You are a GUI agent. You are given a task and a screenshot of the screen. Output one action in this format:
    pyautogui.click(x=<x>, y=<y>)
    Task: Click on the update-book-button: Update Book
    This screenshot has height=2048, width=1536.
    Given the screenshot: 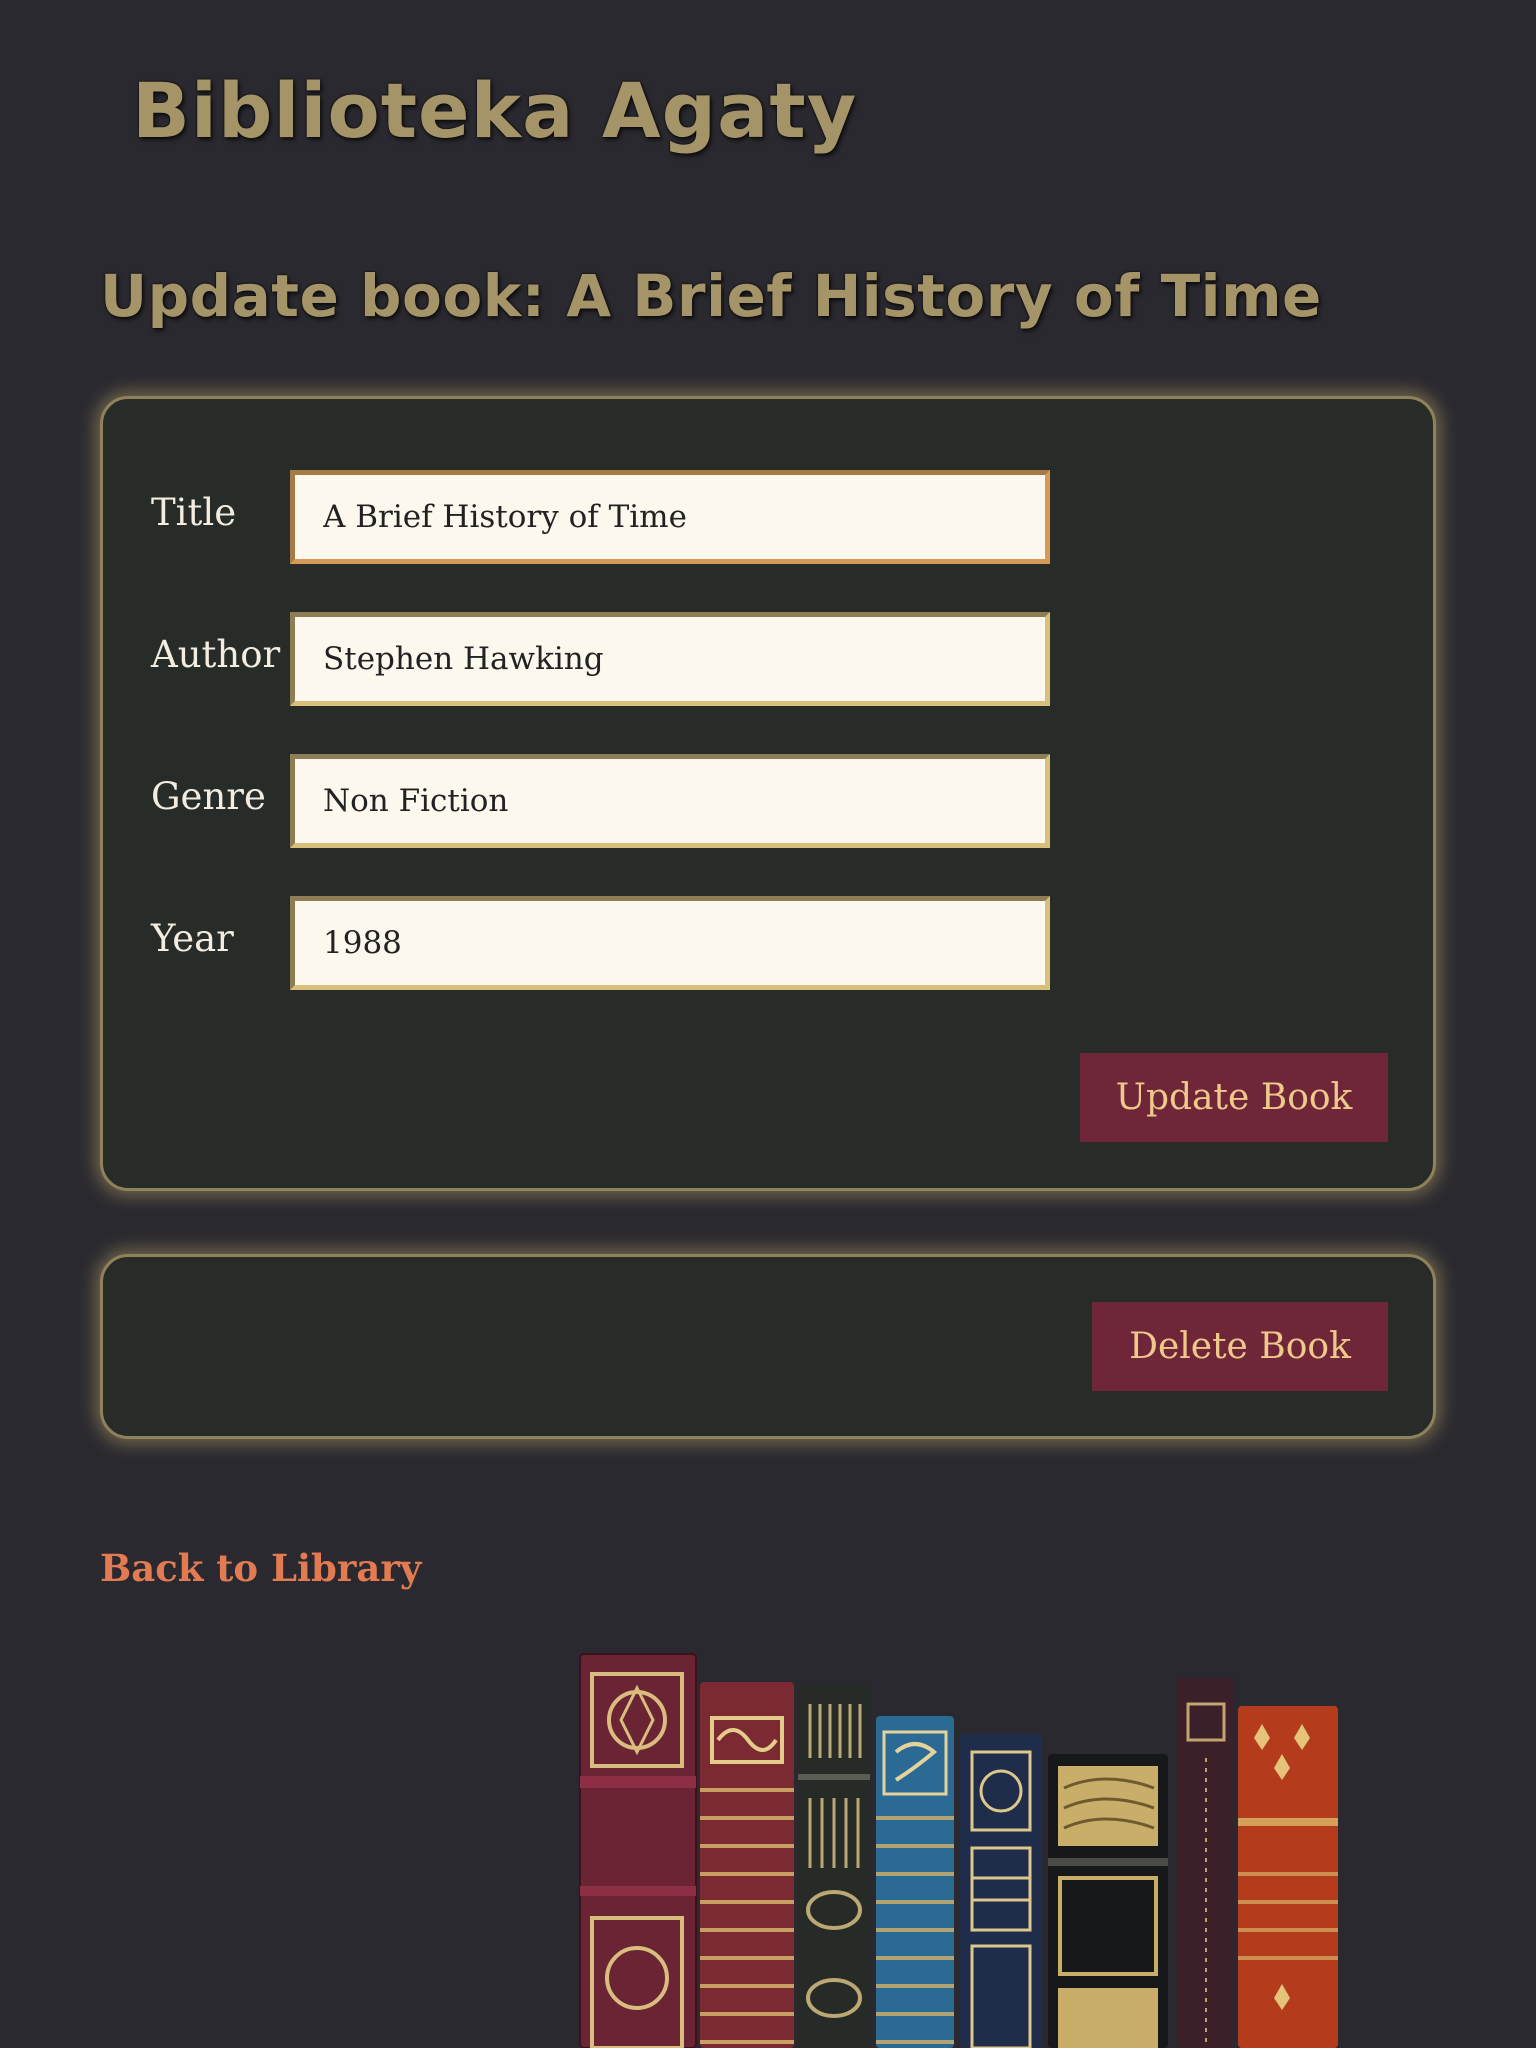 What is the action you would take?
    pyautogui.click(x=1234, y=1097)
    